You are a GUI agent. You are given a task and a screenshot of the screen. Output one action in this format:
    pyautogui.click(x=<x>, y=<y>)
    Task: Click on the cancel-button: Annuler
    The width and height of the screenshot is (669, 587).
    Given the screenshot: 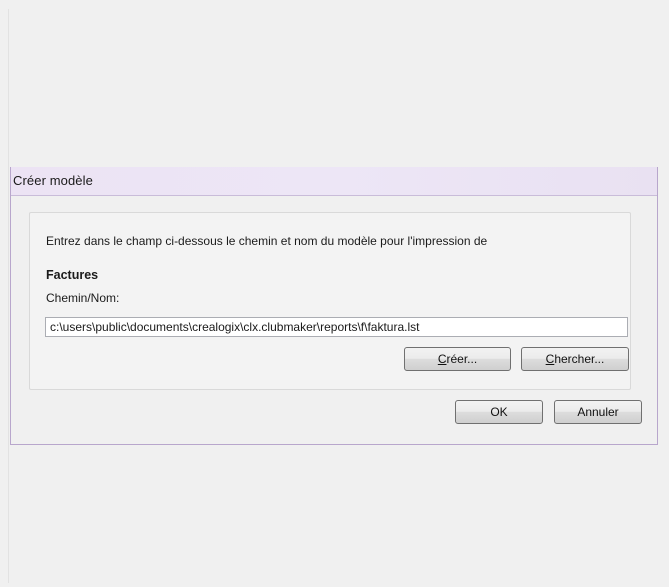 What is the action you would take?
    pyautogui.click(x=598, y=412)
    